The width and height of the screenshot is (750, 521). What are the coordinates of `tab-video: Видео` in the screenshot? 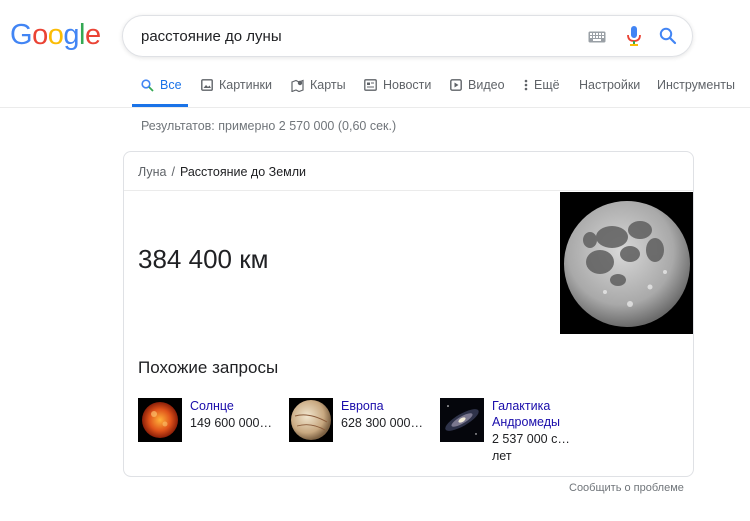 It's located at (477, 92).